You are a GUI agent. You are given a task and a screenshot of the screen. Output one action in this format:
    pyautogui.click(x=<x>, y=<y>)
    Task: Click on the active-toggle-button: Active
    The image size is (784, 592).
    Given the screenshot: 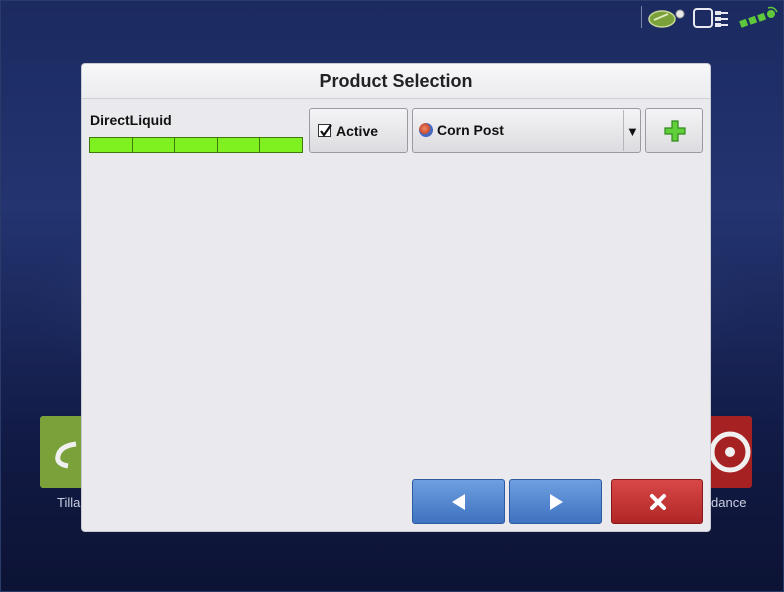 What is the action you would take?
    pyautogui.click(x=358, y=130)
    